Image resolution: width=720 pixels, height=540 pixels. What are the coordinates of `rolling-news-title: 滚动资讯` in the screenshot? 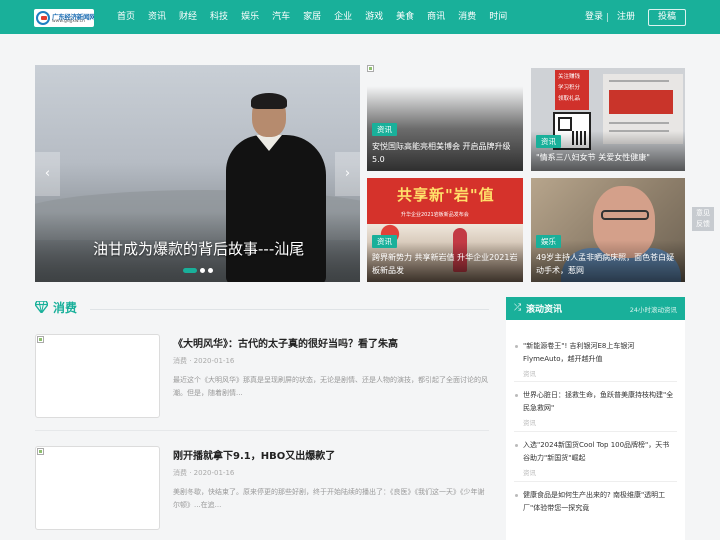 It's located at (544, 310).